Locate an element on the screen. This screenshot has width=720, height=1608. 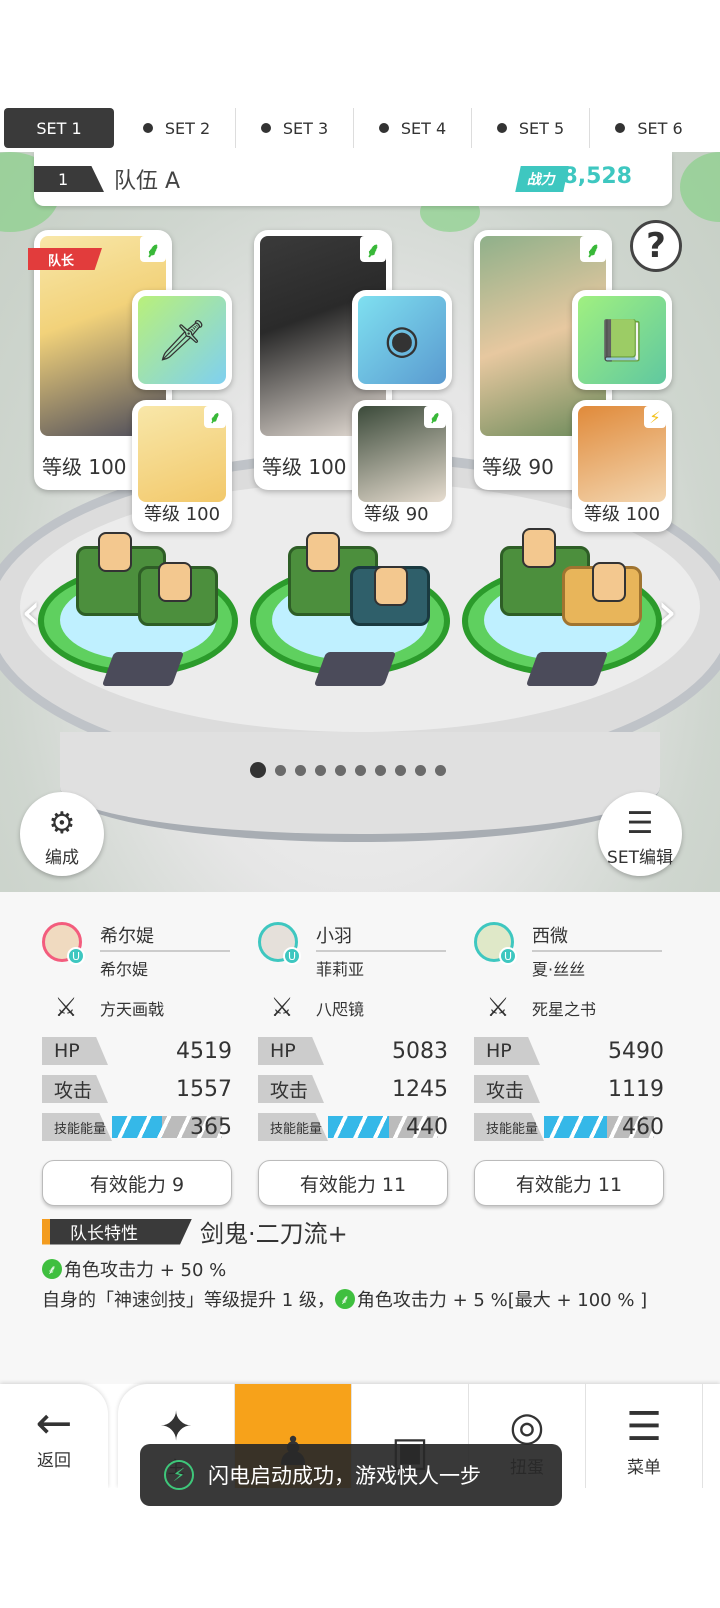
leader-trait: 队长特性 剑鬼·二刀流+ is located at coordinates (195, 1231).